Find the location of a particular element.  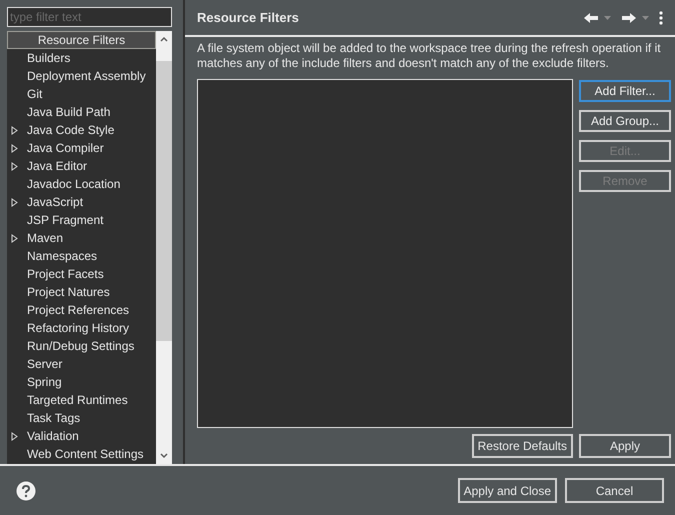

dialog-button: Cancel is located at coordinates (614, 490).